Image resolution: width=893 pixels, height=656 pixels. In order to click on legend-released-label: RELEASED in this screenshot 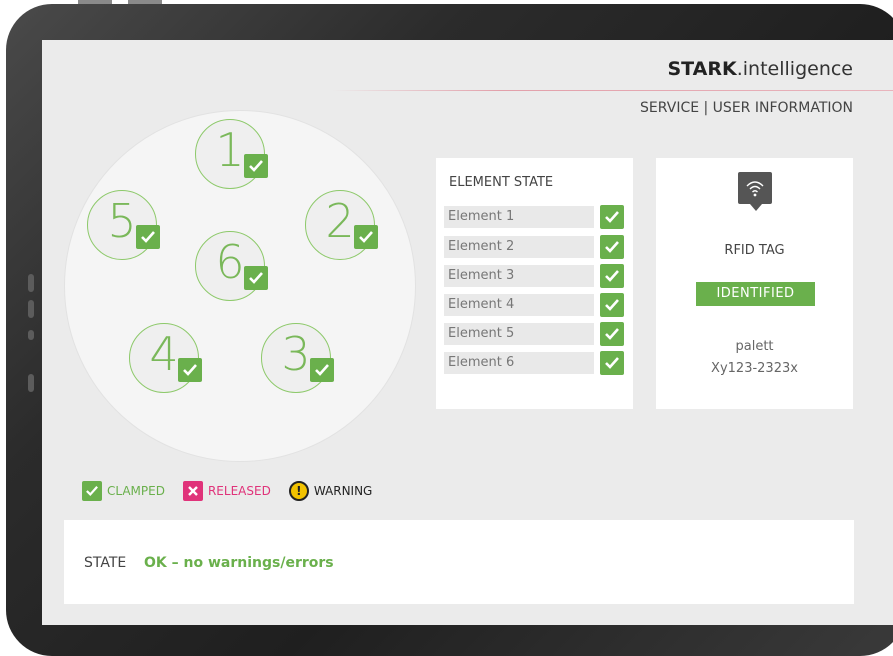, I will do `click(239, 491)`.